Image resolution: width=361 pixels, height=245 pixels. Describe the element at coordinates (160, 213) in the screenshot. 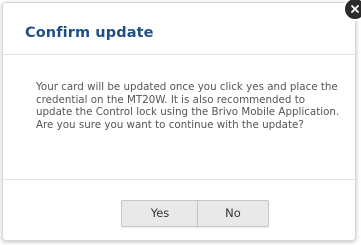

I see `yes-button: Yes` at that location.